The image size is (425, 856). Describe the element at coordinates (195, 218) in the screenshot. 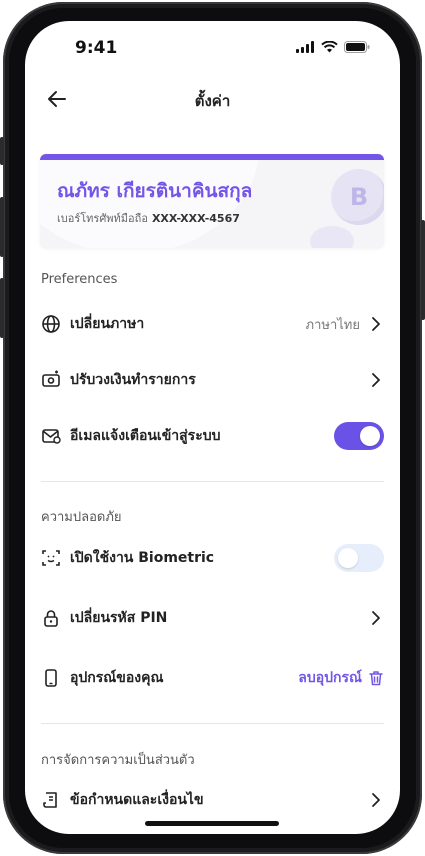

I see `phone-value: XXX-XXX-4567` at that location.